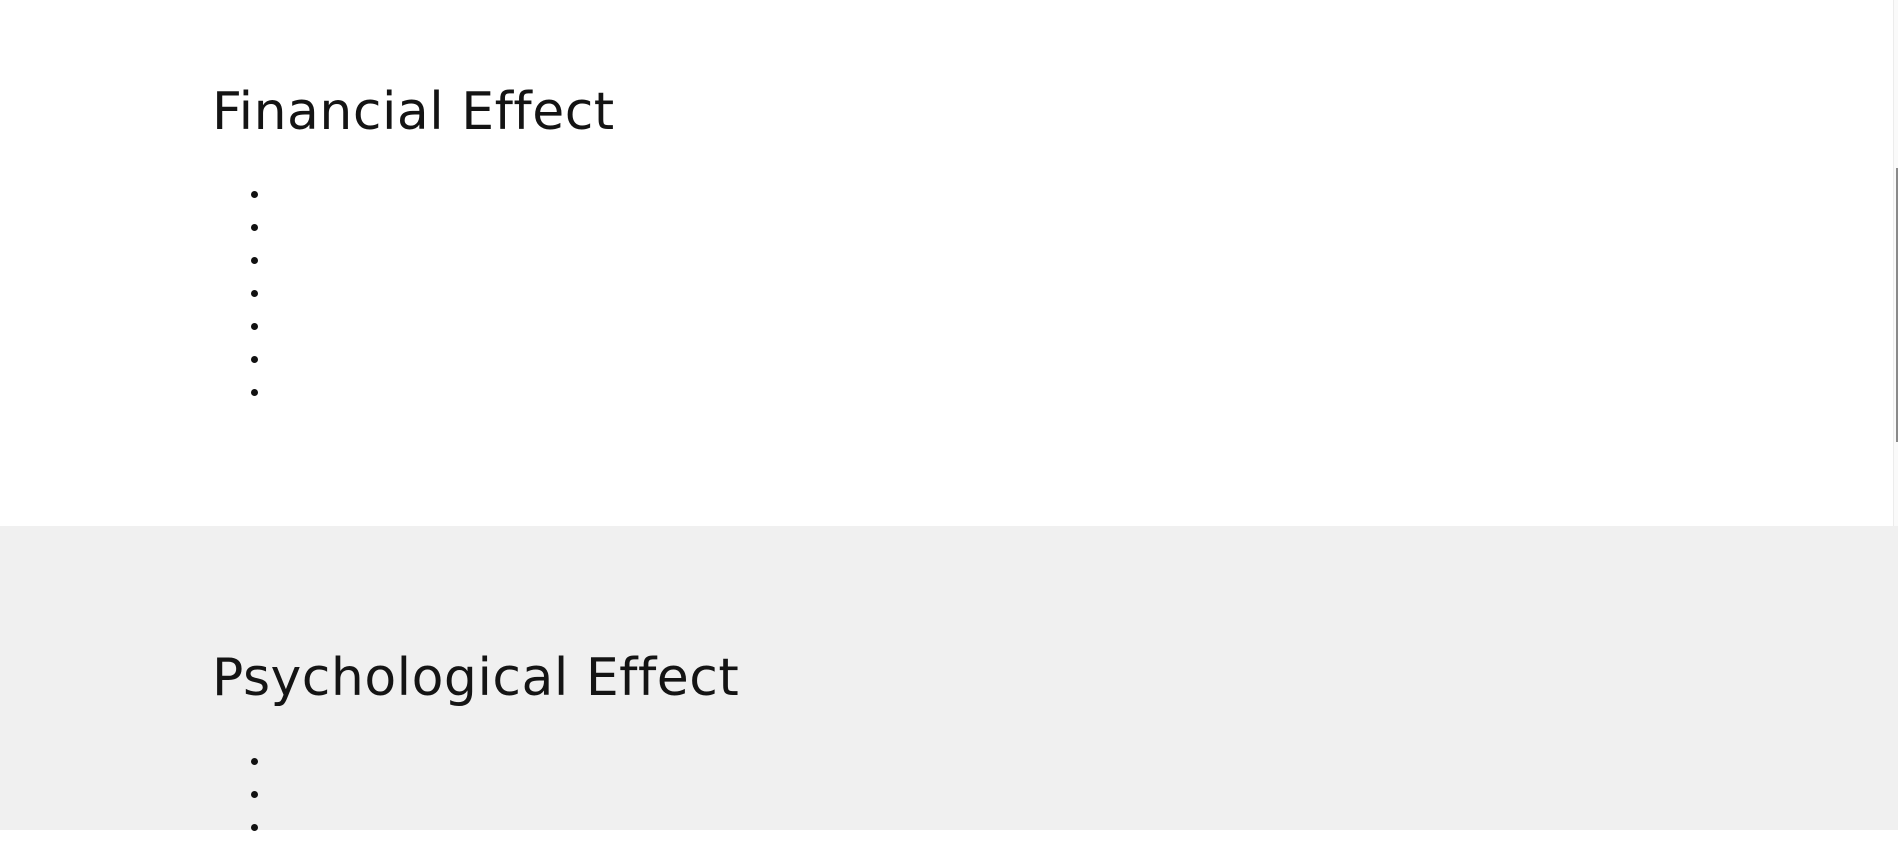  I want to click on psychological-effect-list, so click(150, 799).